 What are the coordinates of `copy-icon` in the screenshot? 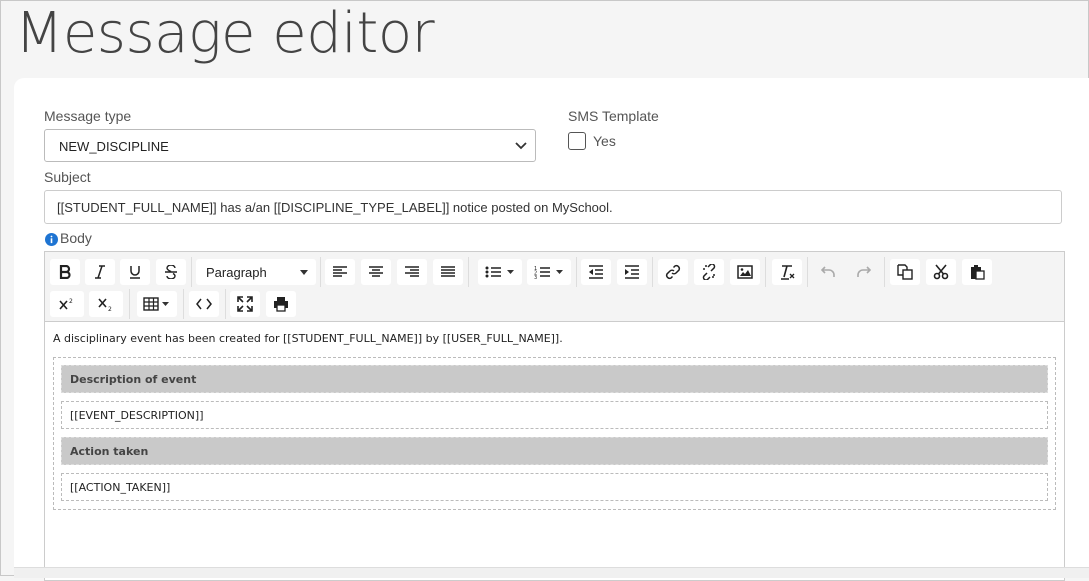 It's located at (905, 272).